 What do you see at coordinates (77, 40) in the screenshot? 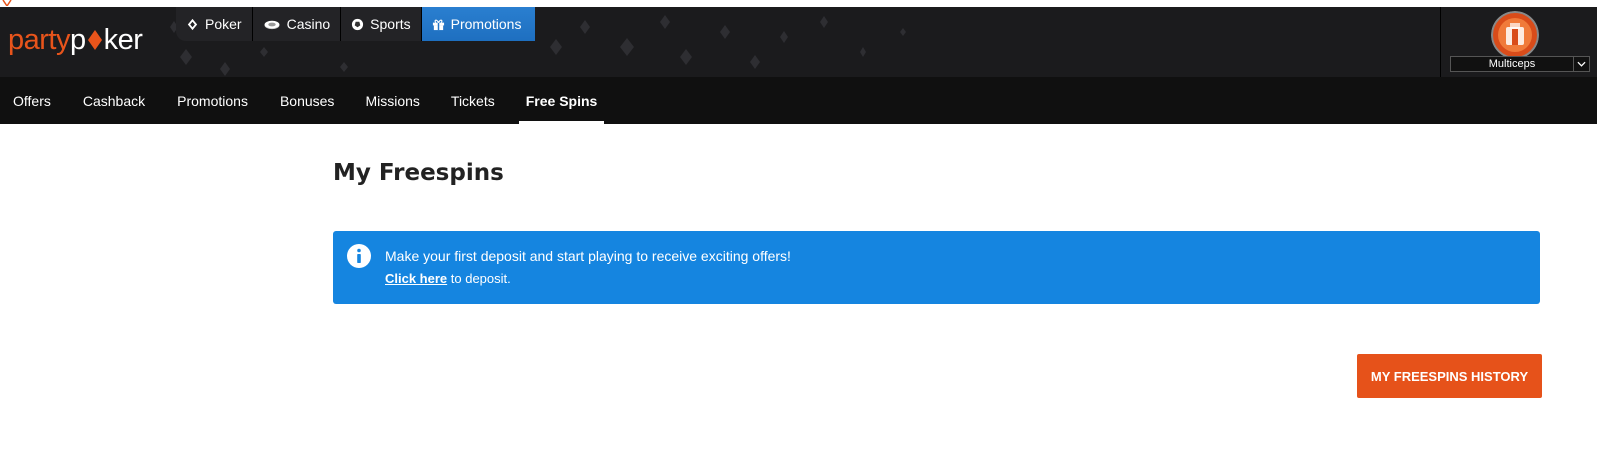
I see `logo-text-p: p` at bounding box center [77, 40].